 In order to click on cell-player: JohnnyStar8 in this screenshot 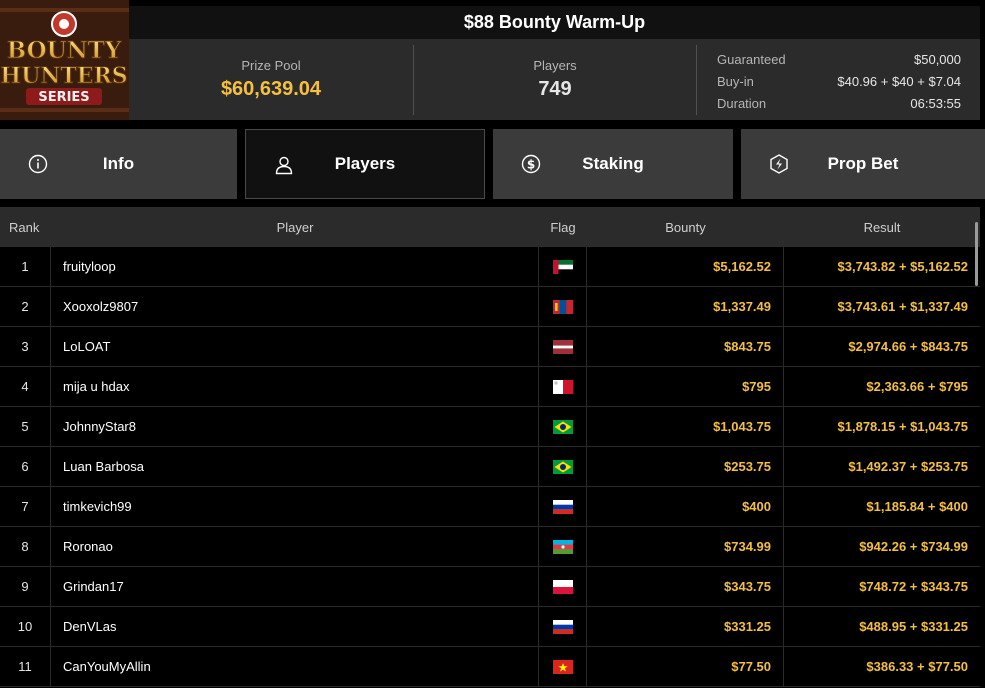, I will do `click(295, 426)`.